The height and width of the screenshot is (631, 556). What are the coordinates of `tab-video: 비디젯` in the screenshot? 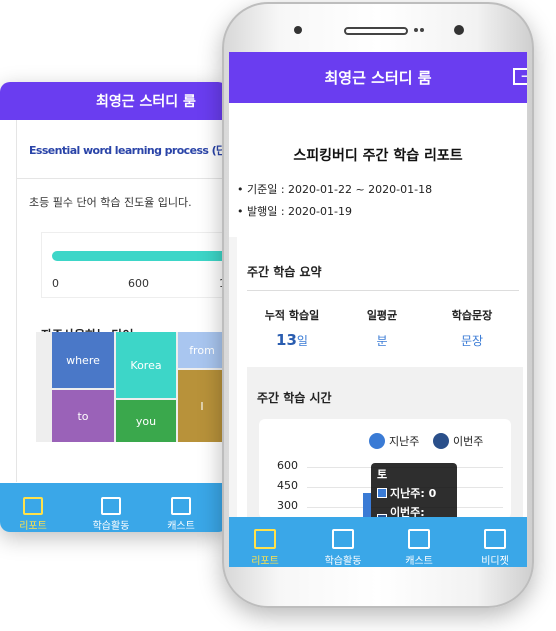 It's located at (495, 548).